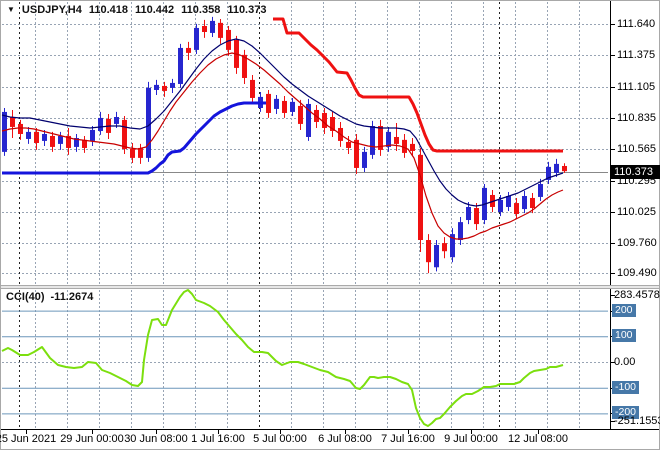  What do you see at coordinates (538, 439) in the screenshot?
I see `time-axis-label: 12 Jul 08:00` at bounding box center [538, 439].